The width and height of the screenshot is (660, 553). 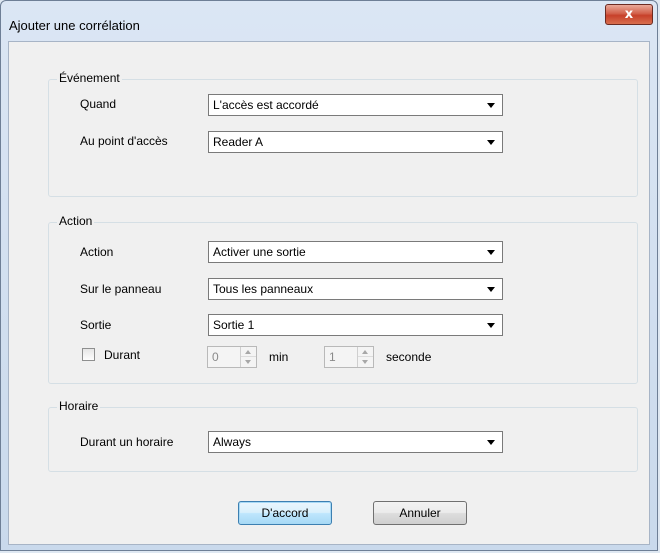 I want to click on minutes-spin-buttons, so click(x=248, y=357).